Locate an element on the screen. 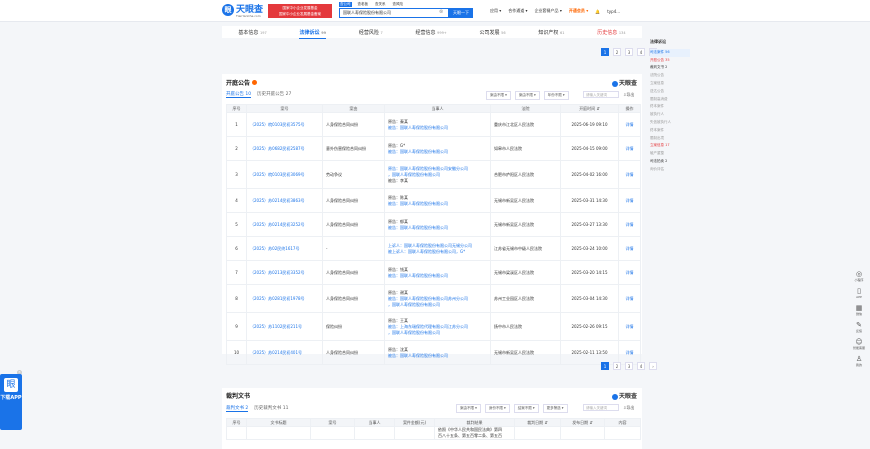  sidebar-item: 询价评估 is located at coordinates (670, 170).